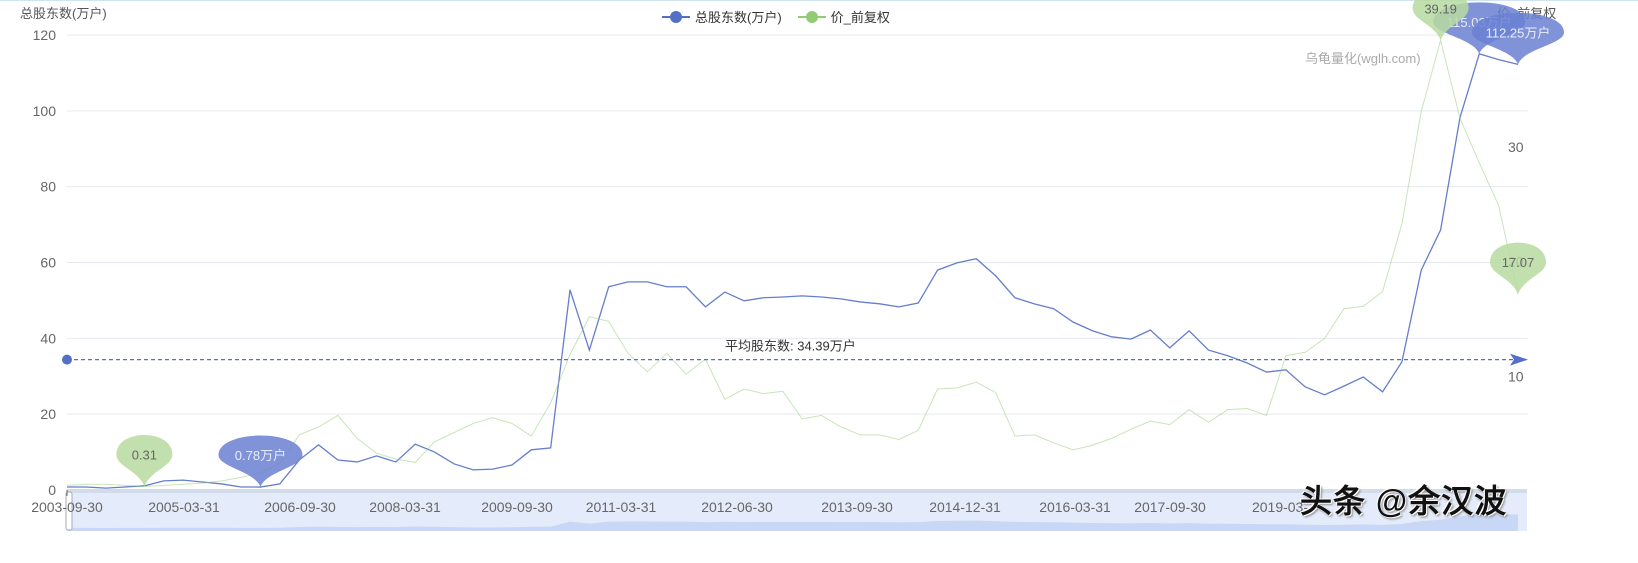  I want to click on right-axis-tick-label: 10, so click(1516, 376).